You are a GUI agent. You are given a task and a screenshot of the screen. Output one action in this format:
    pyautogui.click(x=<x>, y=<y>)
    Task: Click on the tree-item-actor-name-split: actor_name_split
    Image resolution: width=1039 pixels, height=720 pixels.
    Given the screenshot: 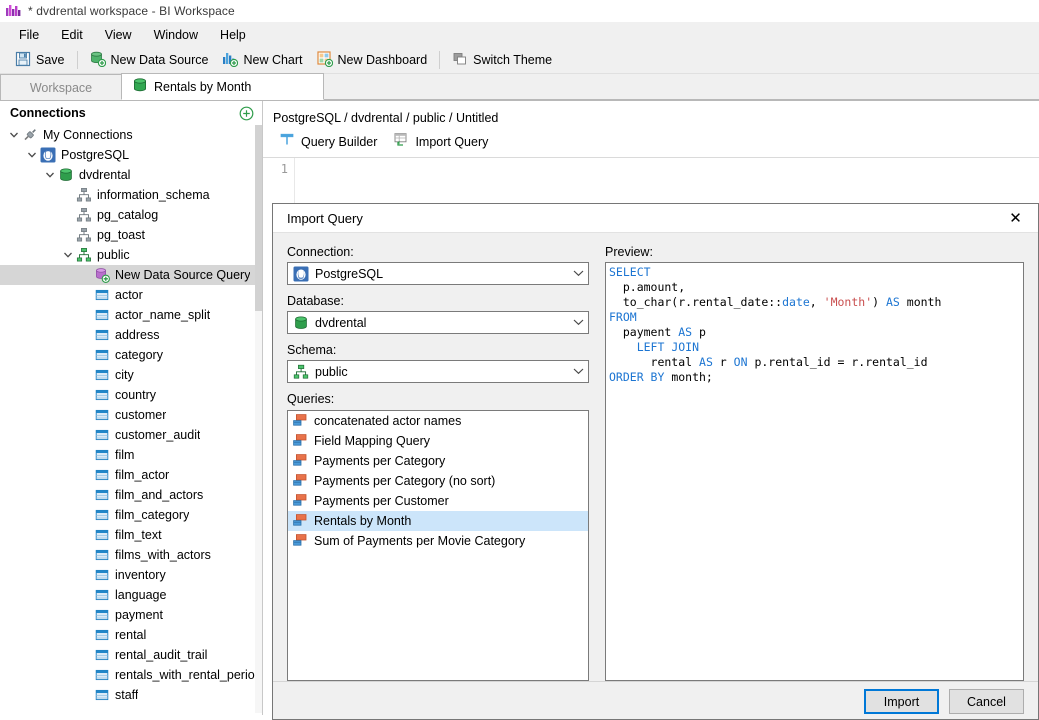 What is the action you would take?
    pyautogui.click(x=131, y=315)
    